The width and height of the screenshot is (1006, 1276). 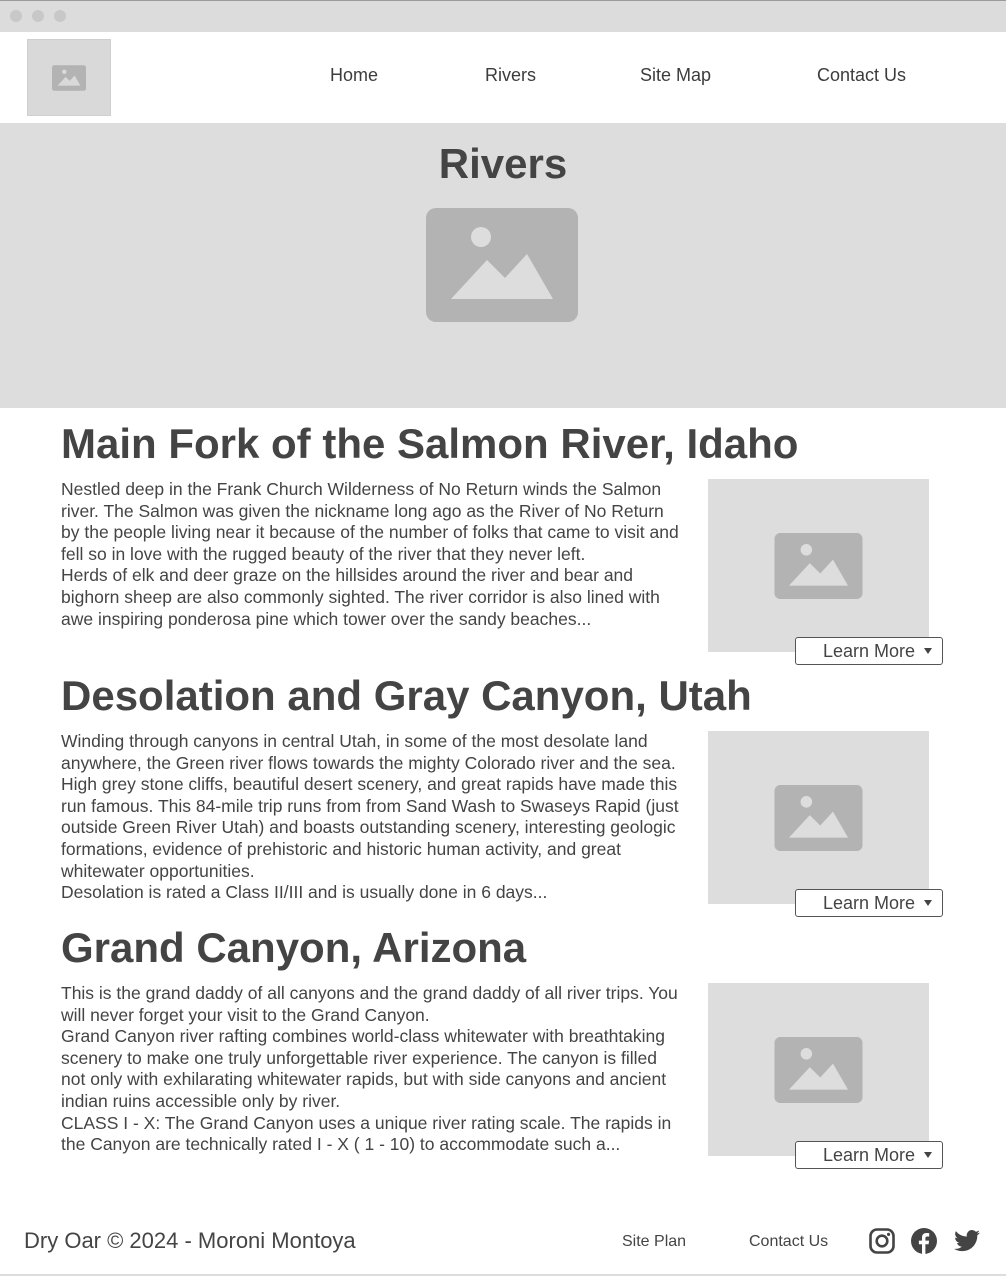 I want to click on learn-more-button-salmon: Learn More, so click(x=869, y=651).